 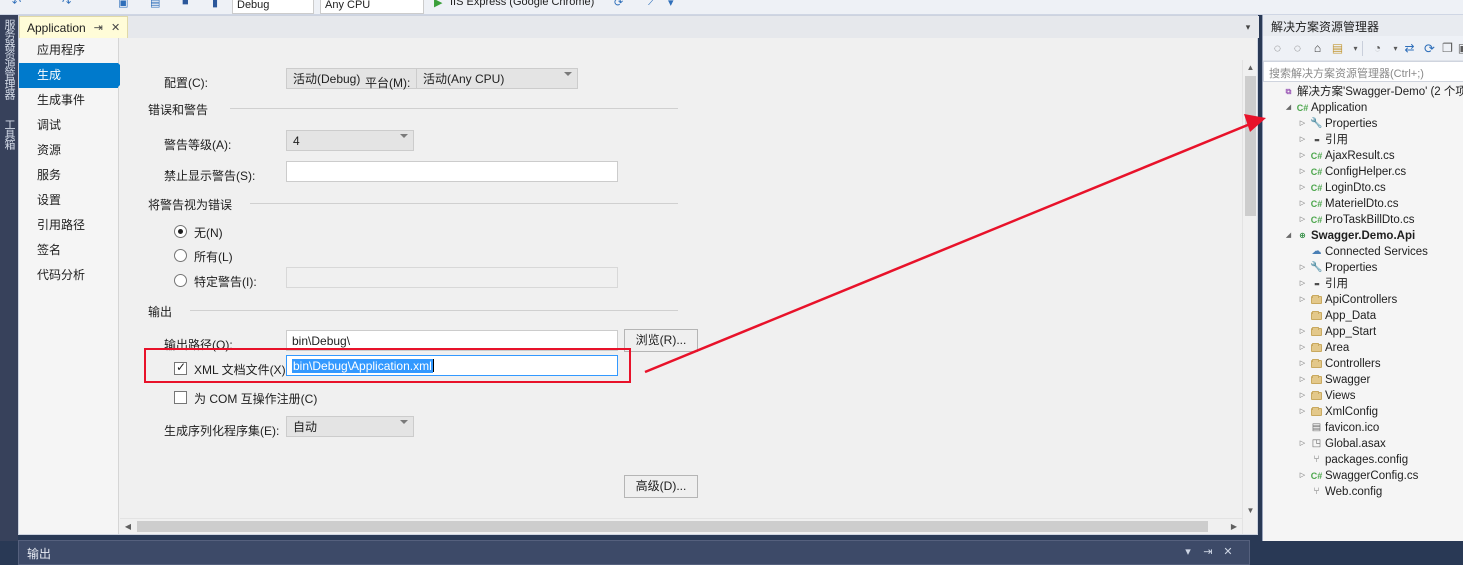 What do you see at coordinates (1363, 348) in the screenshot?
I see `tree-item: ▷ Area` at bounding box center [1363, 348].